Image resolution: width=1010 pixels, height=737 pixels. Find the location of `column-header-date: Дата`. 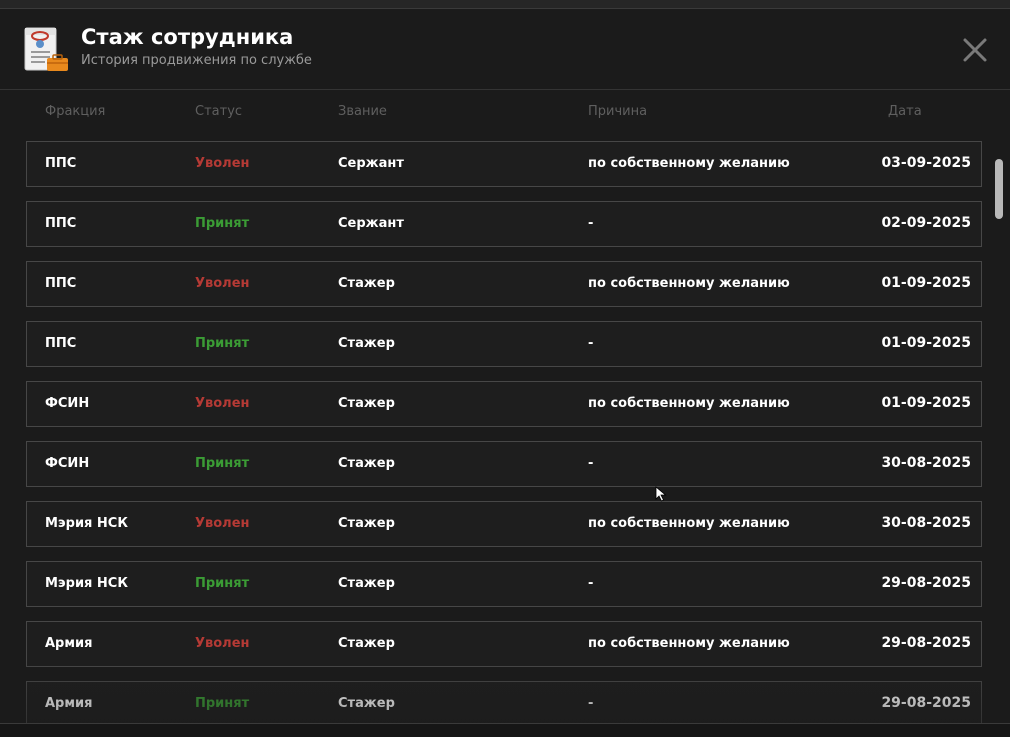

column-header-date: Дата is located at coordinates (905, 111).